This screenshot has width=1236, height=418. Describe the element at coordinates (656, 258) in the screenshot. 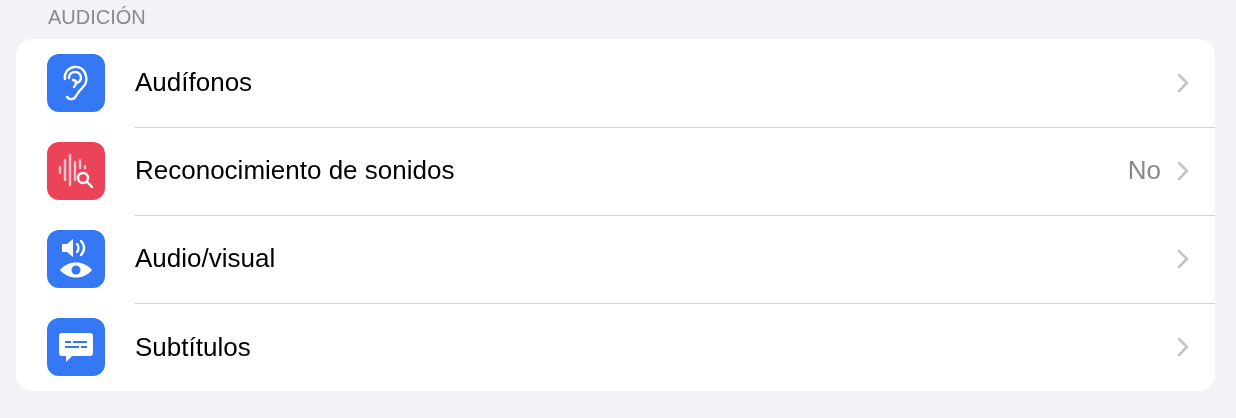

I see `row-label: Audio/visual` at that location.